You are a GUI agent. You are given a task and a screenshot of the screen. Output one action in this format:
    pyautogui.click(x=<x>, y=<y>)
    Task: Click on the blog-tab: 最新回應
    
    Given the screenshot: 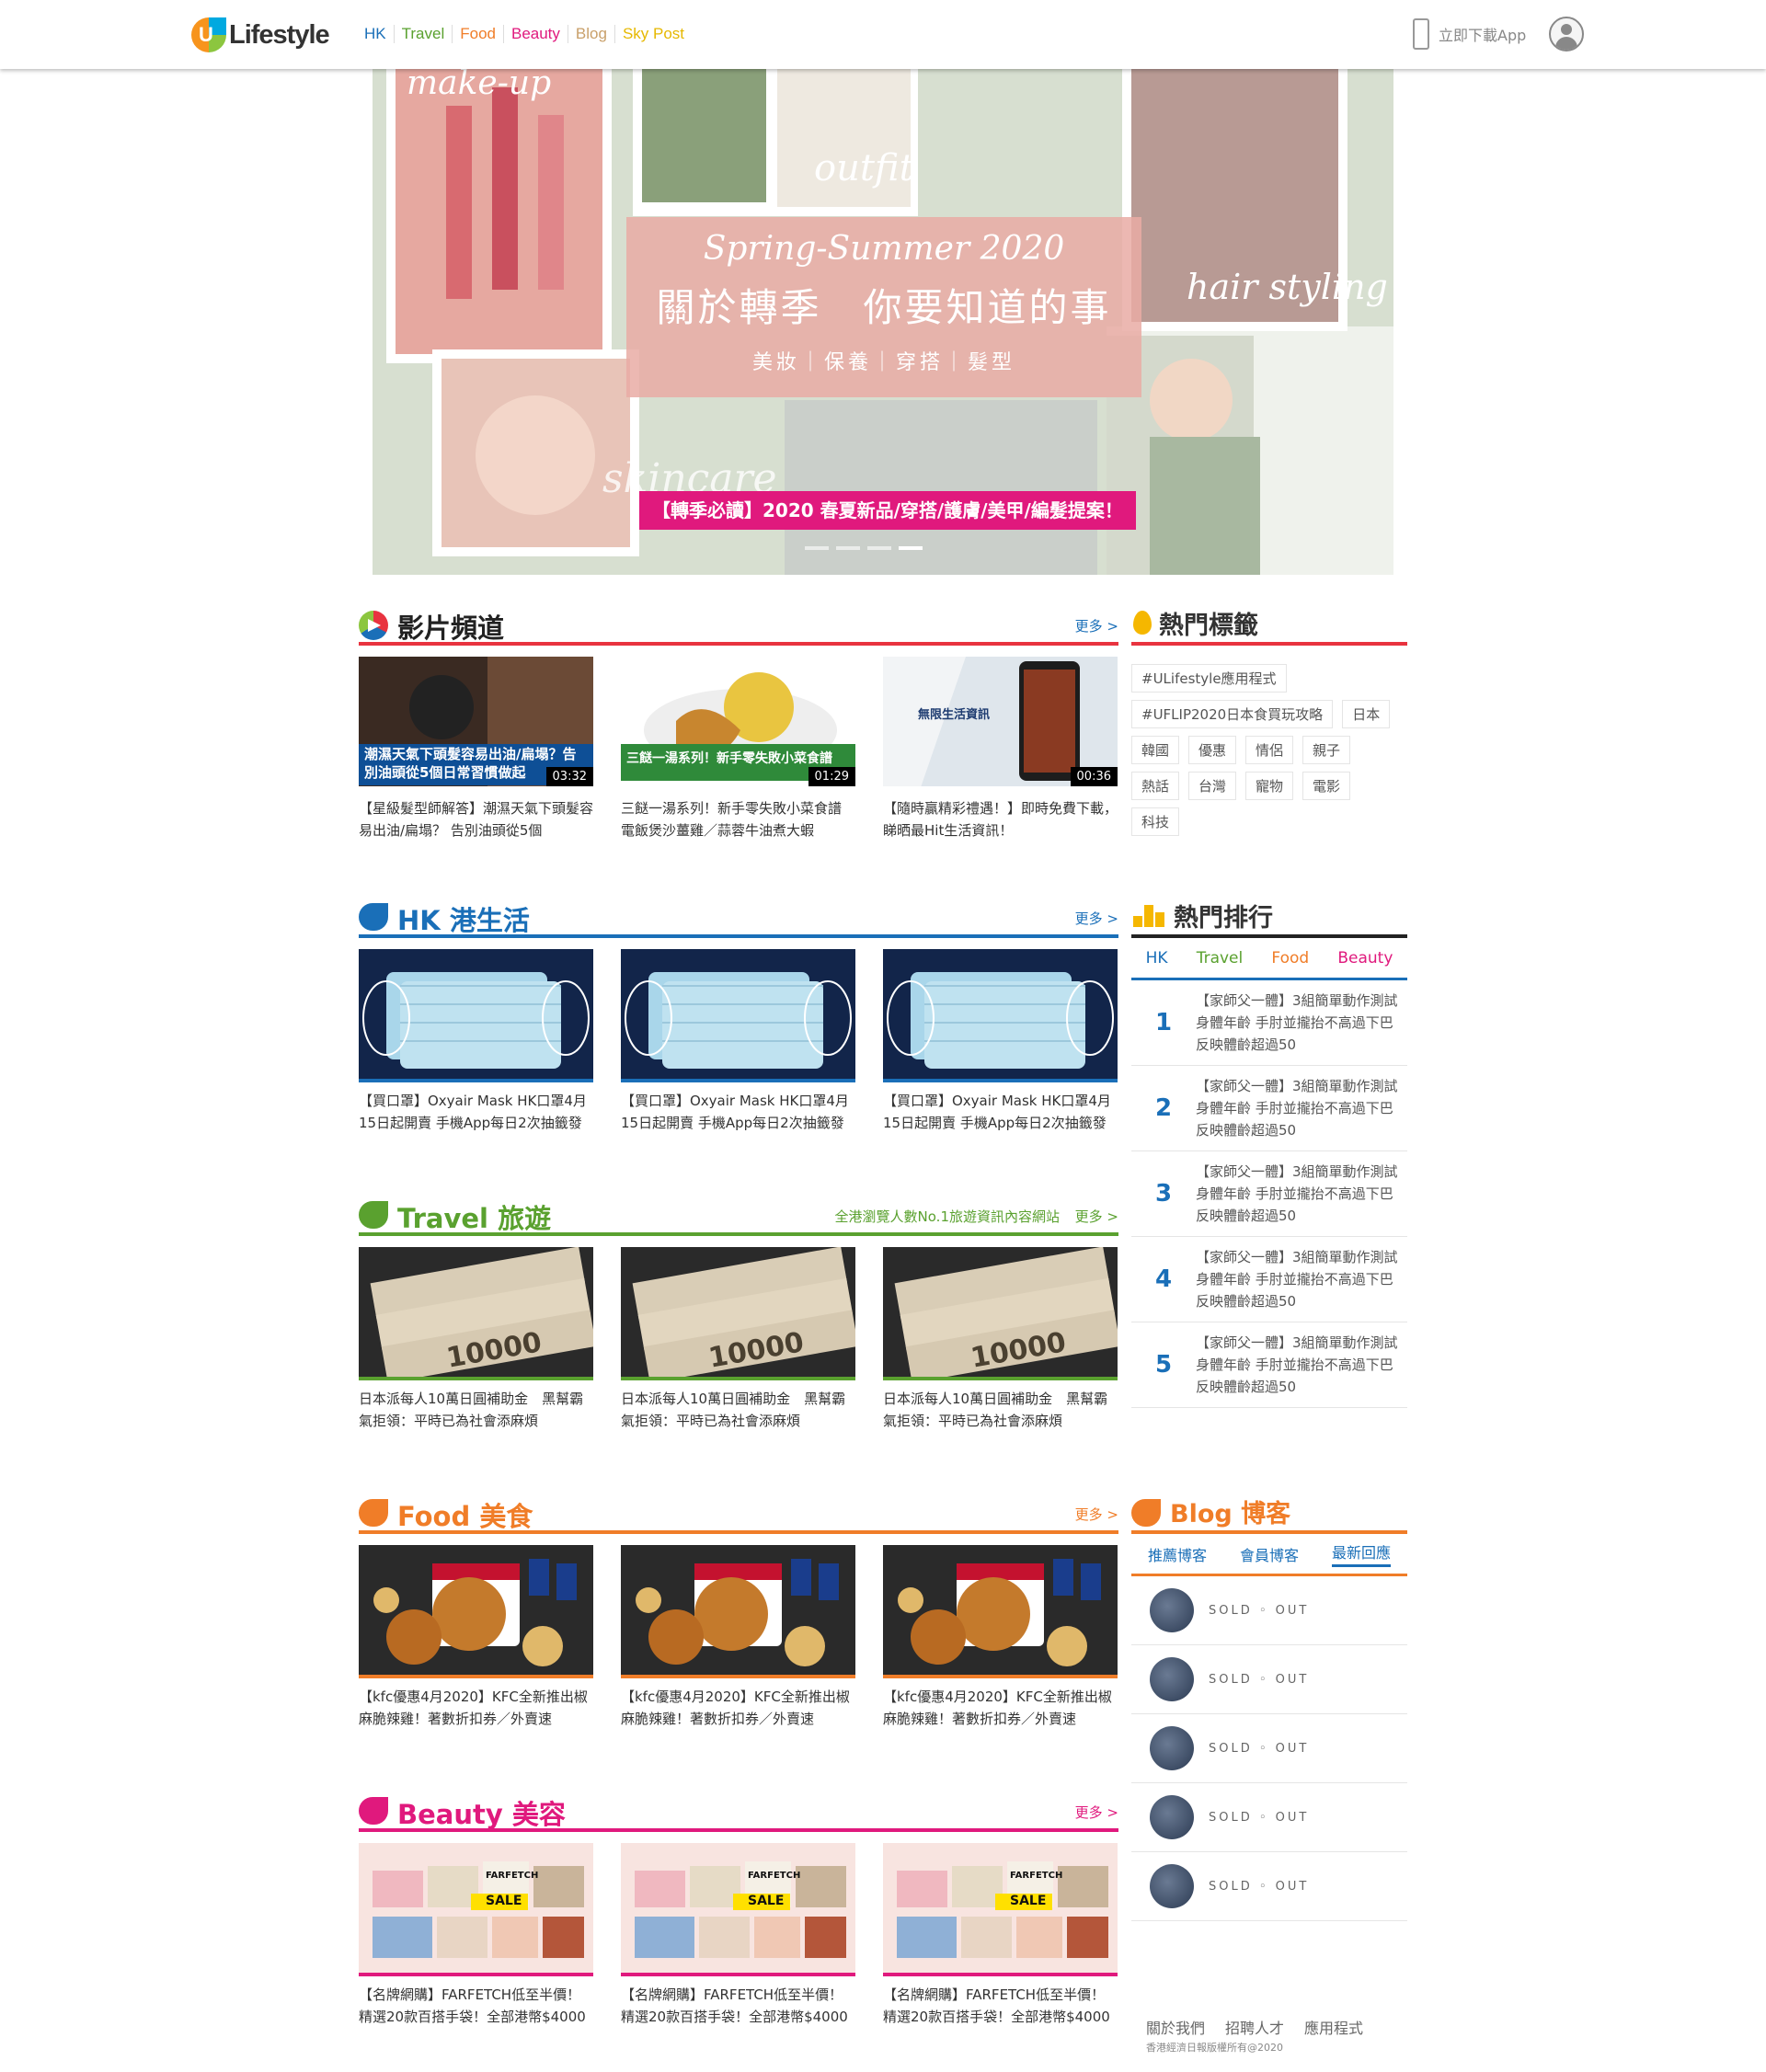 What is the action you would take?
    pyautogui.click(x=1361, y=1553)
    